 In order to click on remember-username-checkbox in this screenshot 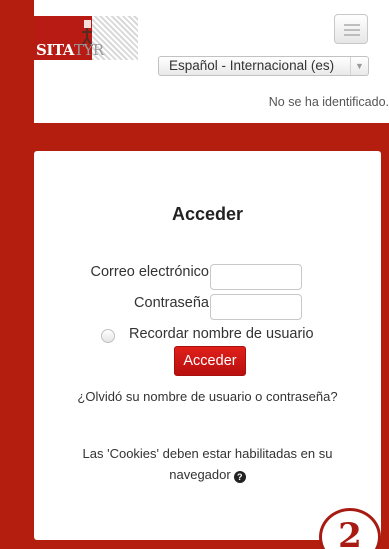, I will do `click(108, 336)`.